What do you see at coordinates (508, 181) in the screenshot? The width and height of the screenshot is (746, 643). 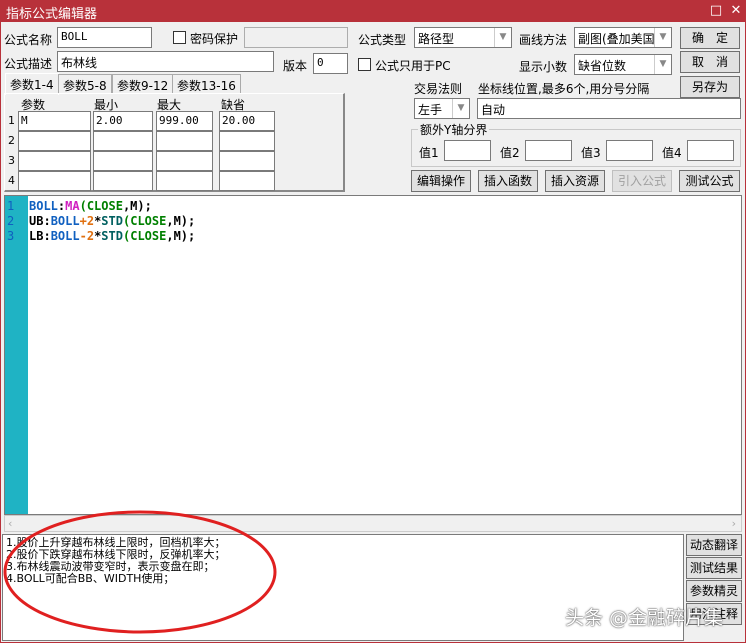 I see `insert-function-button: 插入函数` at bounding box center [508, 181].